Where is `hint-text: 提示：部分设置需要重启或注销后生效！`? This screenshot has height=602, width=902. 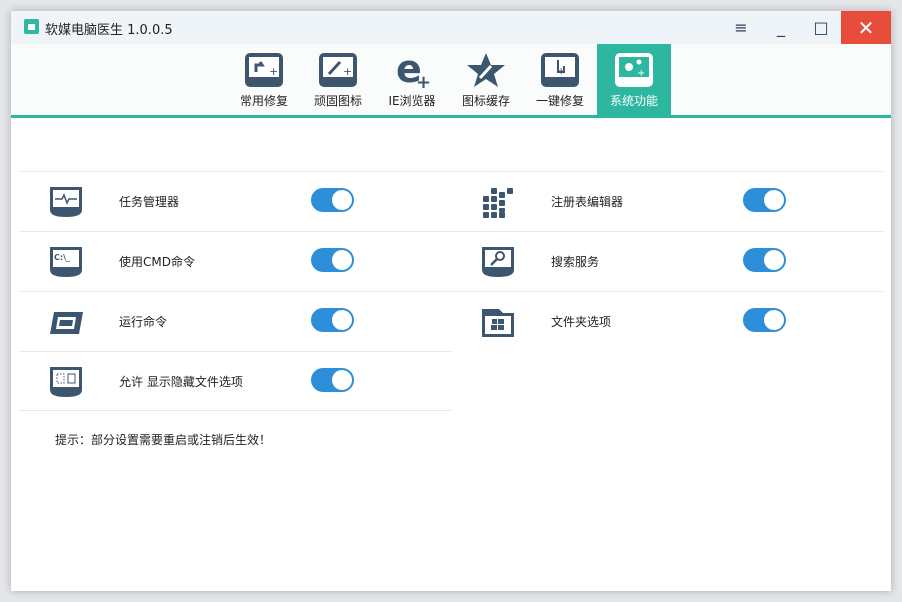 hint-text: 提示：部分设置需要重启或注销后生效！ is located at coordinates (163, 440).